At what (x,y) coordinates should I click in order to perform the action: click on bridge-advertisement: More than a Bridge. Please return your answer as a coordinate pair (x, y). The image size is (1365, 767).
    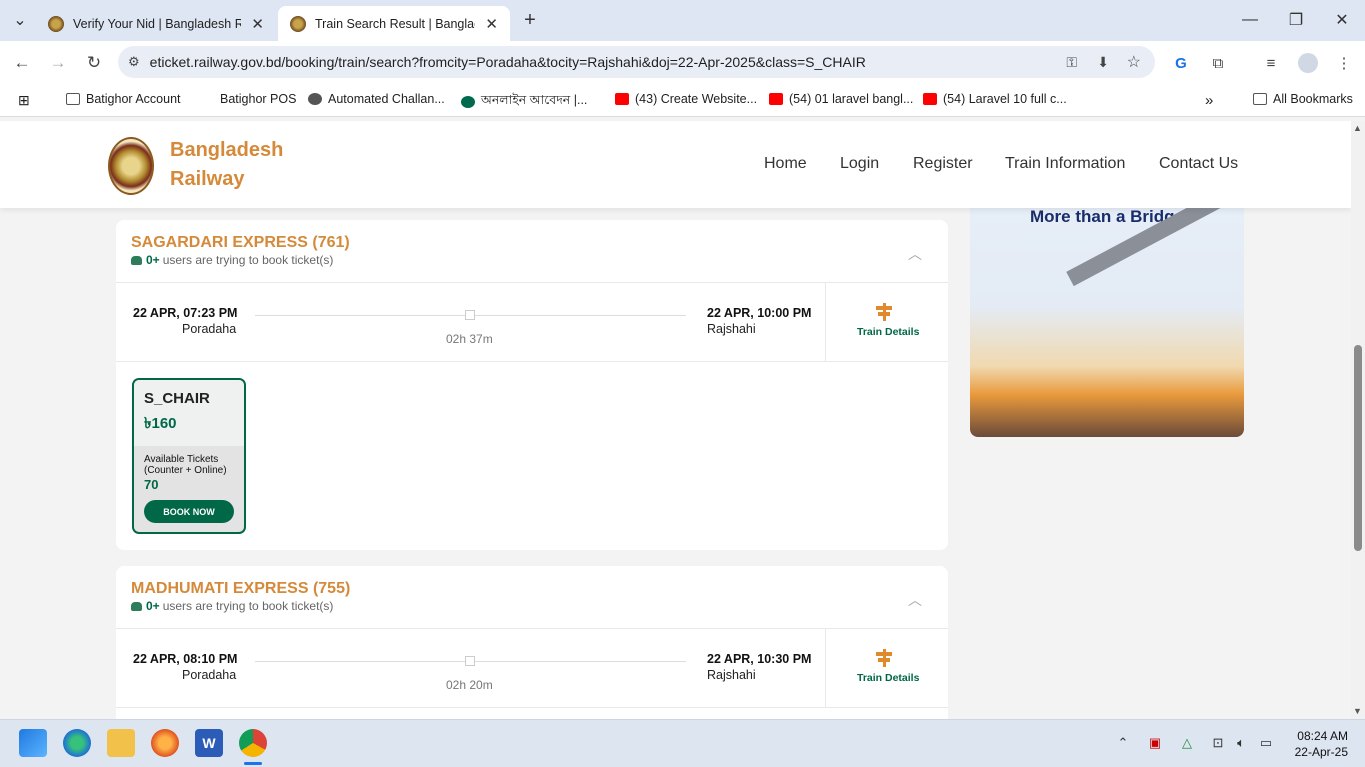
    Looking at the image, I should click on (1107, 319).